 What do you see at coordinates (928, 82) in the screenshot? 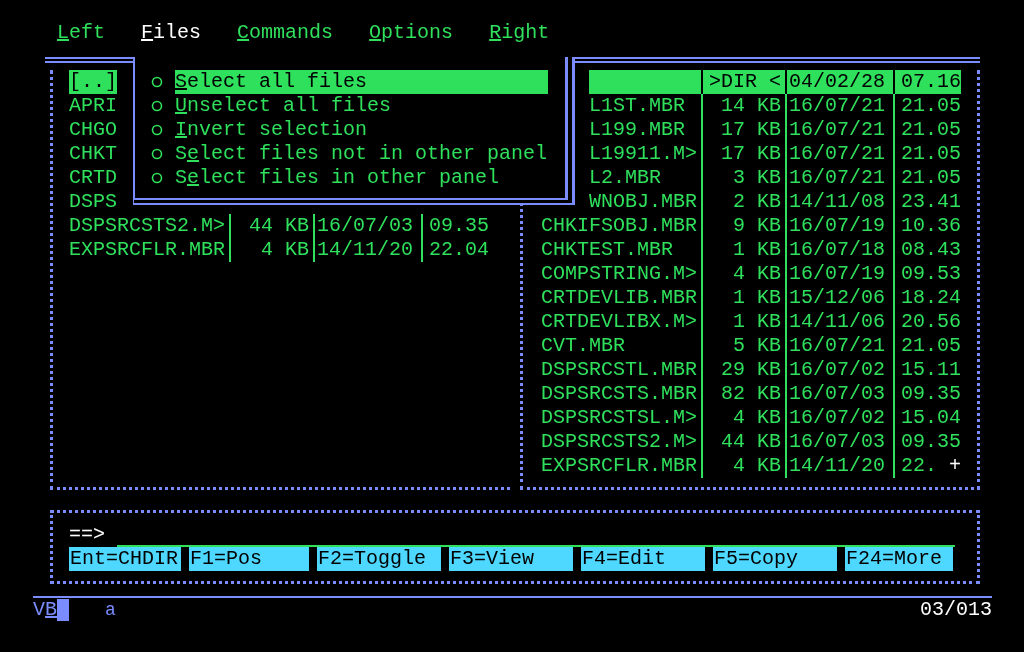
I see `file-time: 07.16` at bounding box center [928, 82].